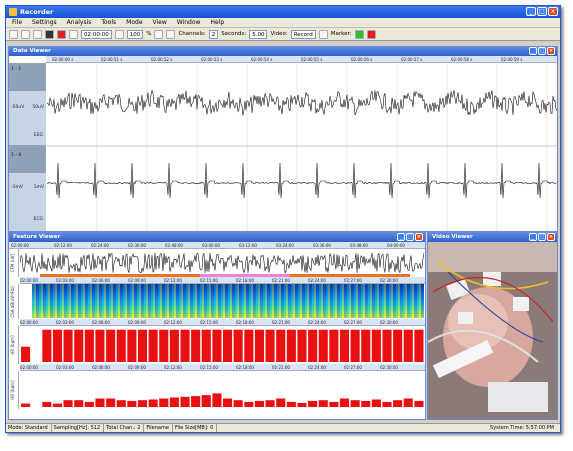 The width and height of the screenshot is (573, 451). Describe the element at coordinates (362, 59) in the screenshot. I see `time-tick: 02:00:56 s` at that location.